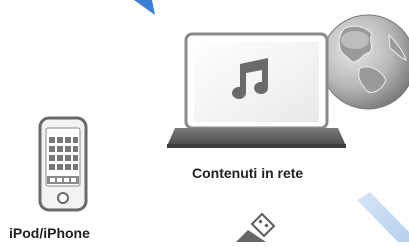  Describe the element at coordinates (49, 233) in the screenshot. I see `ipod-iphone-label: iPod/iPhone` at that location.